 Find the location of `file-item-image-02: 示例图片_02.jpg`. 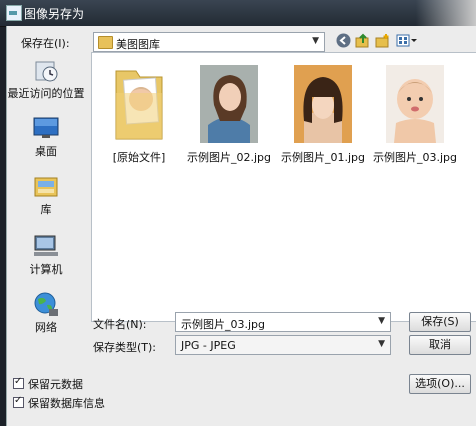

file-item-image-02: 示例图片_02.jpg is located at coordinates (229, 115).